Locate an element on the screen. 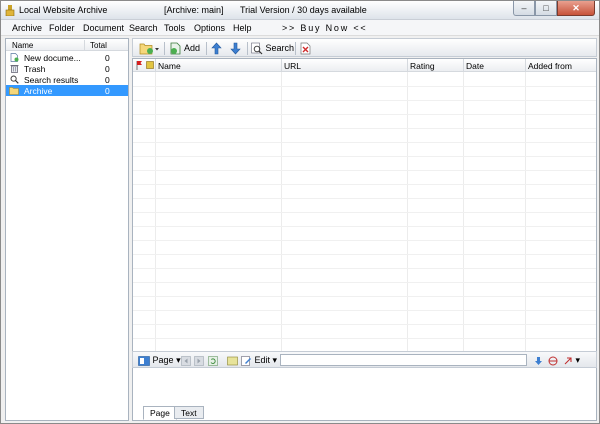 This screenshot has height=424, width=600. open-external-dropdown: ▾ is located at coordinates (571, 360).